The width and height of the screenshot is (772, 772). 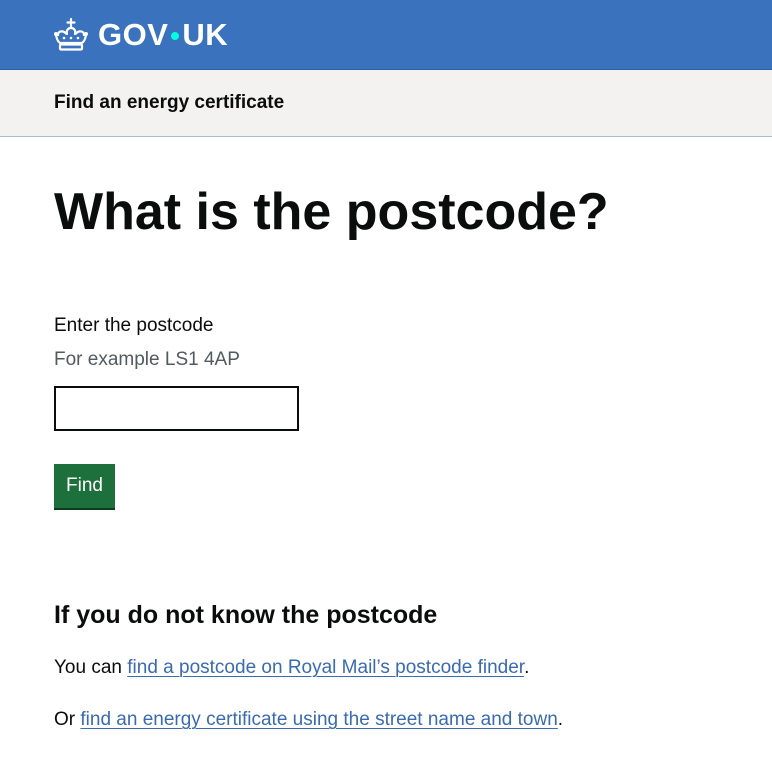 I want to click on postcode-input, so click(x=176, y=408).